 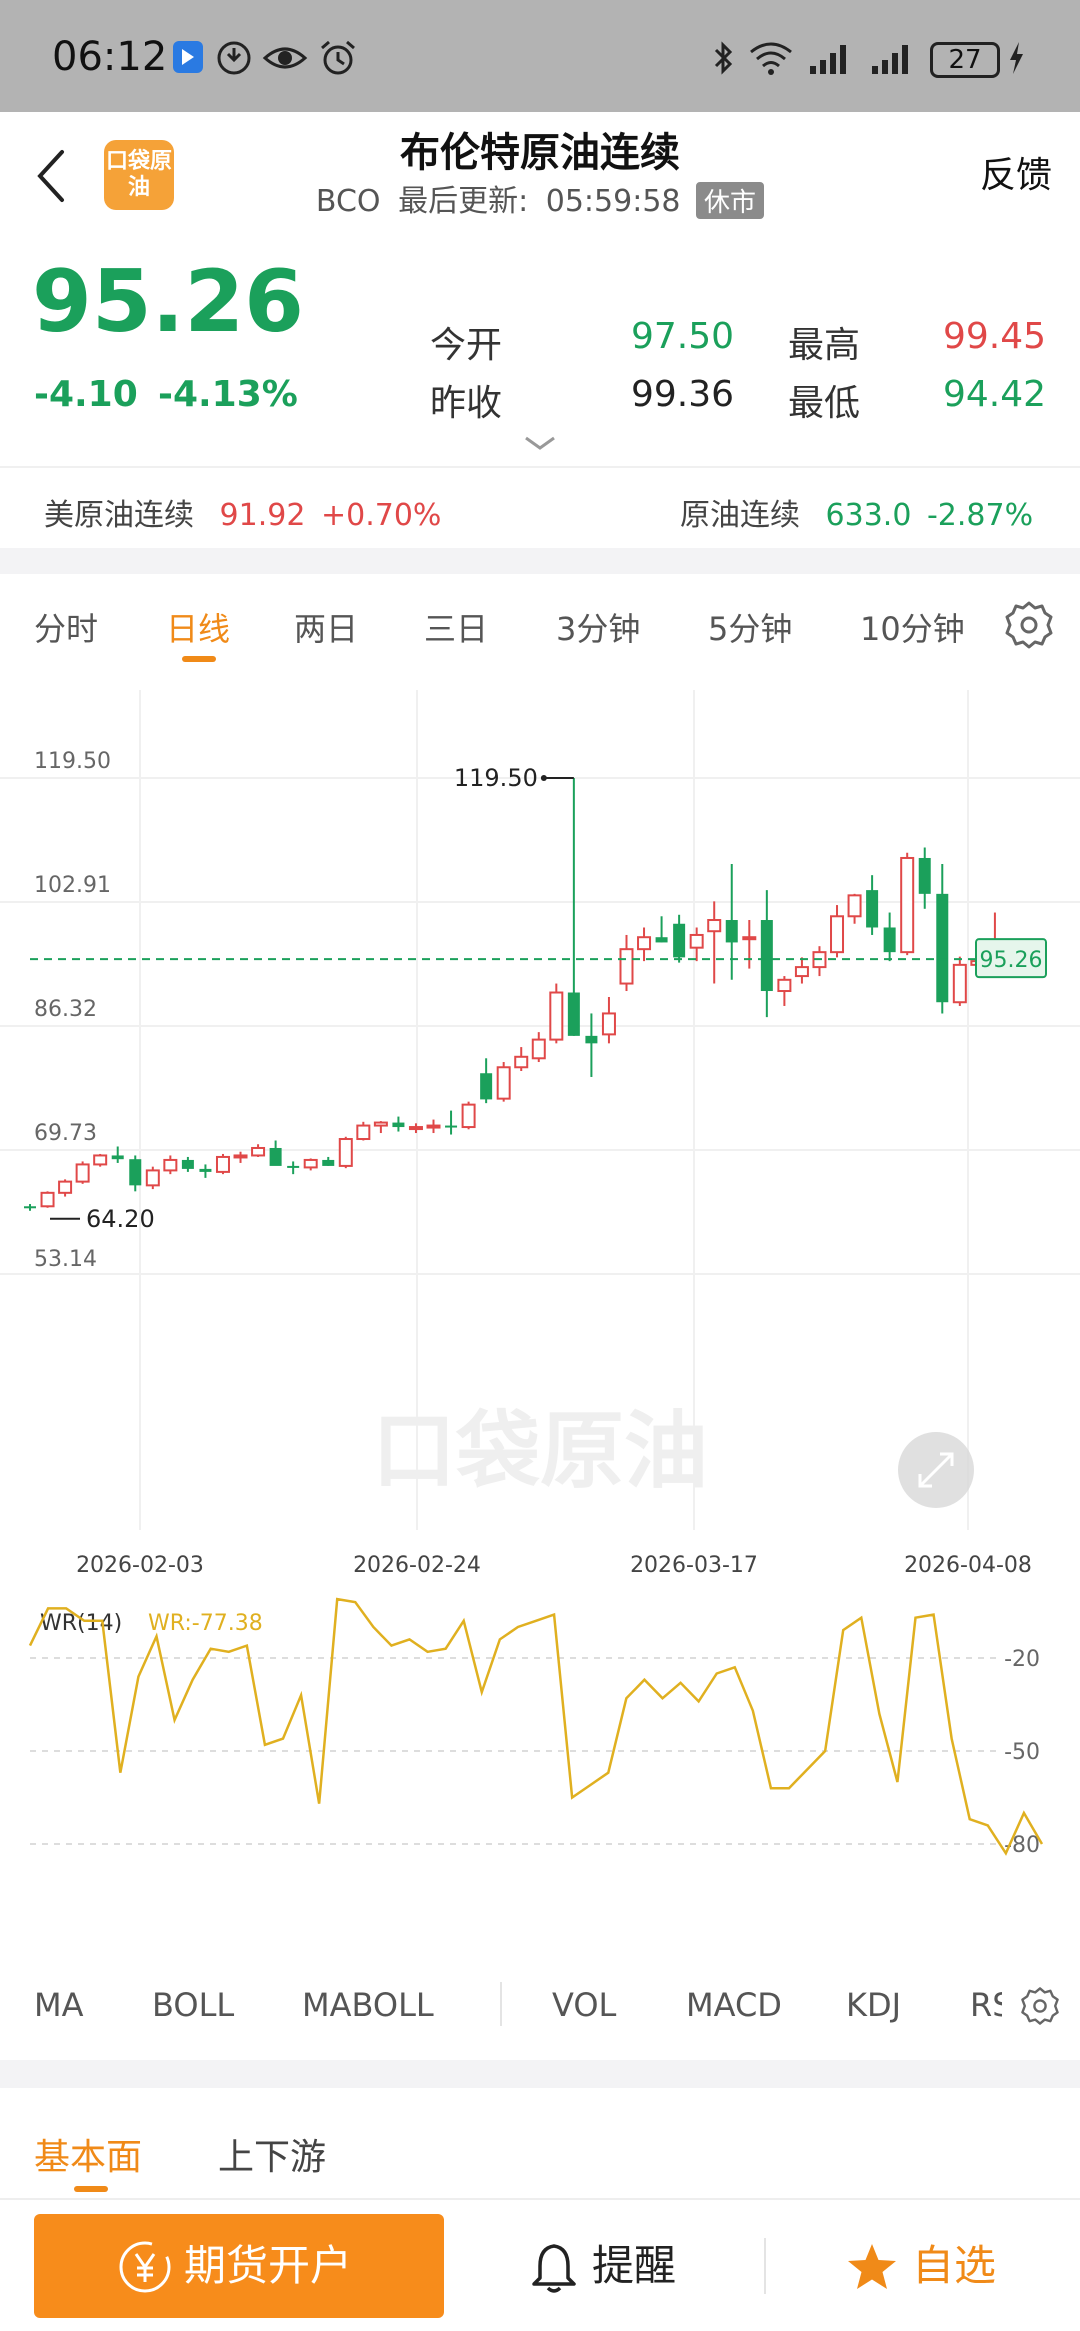 What do you see at coordinates (168, 302) in the screenshot?
I see `last-price: 95.26` at bounding box center [168, 302].